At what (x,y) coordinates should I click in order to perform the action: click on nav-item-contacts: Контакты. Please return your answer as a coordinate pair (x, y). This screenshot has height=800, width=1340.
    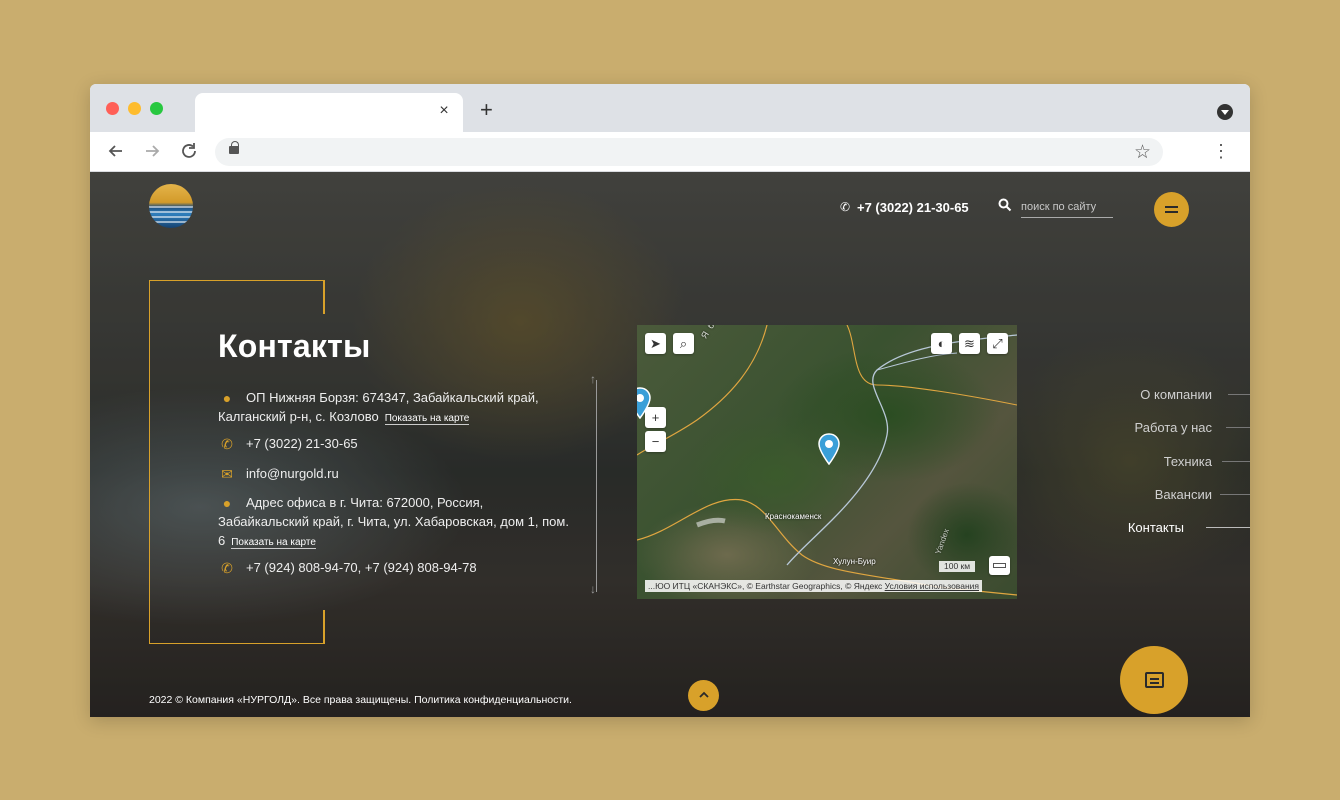
    Looking at the image, I should click on (1156, 527).